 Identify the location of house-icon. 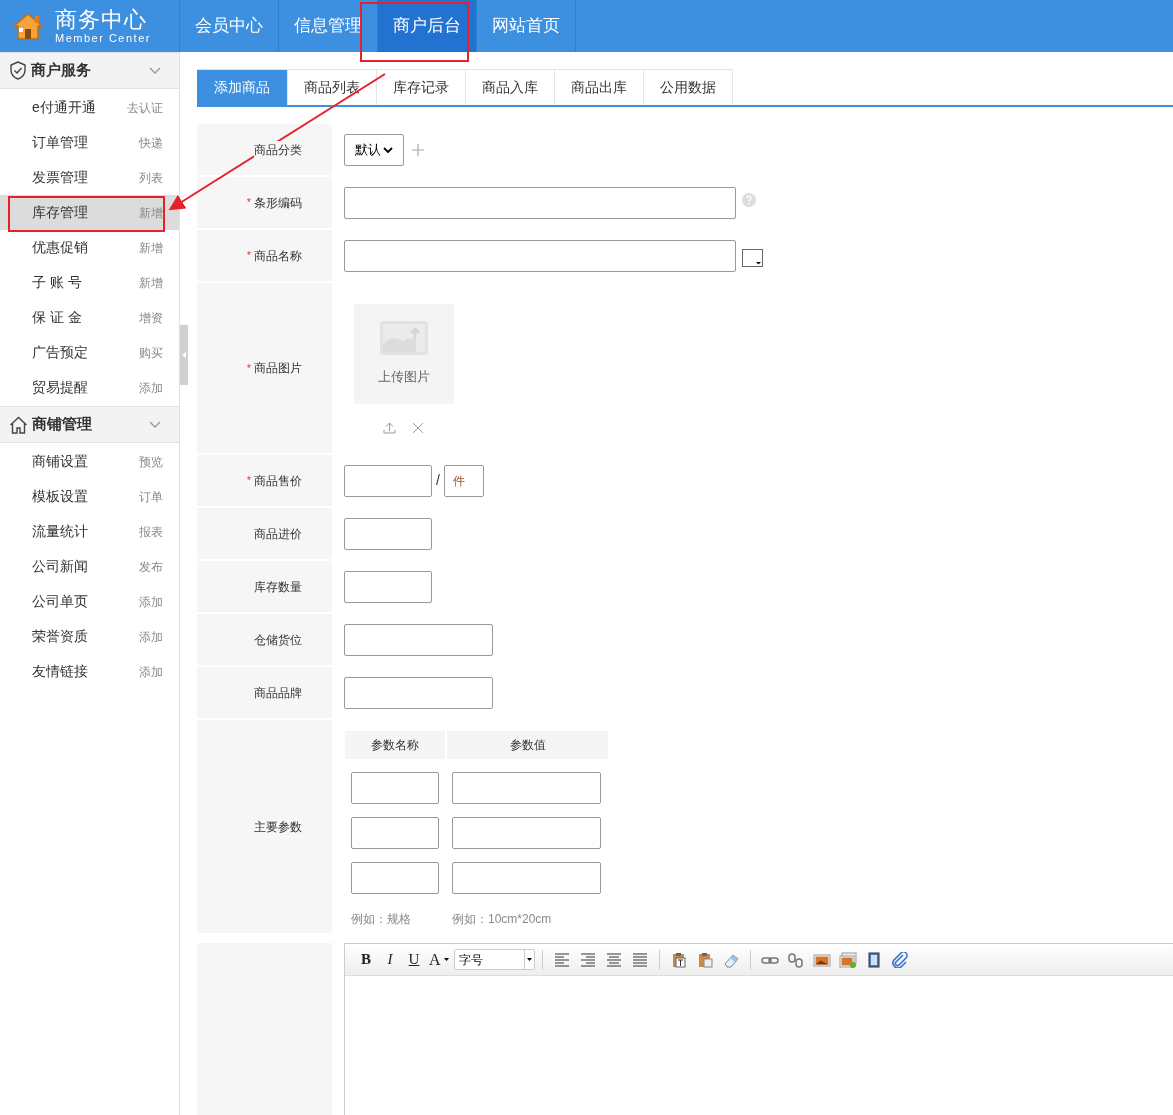
(28, 26).